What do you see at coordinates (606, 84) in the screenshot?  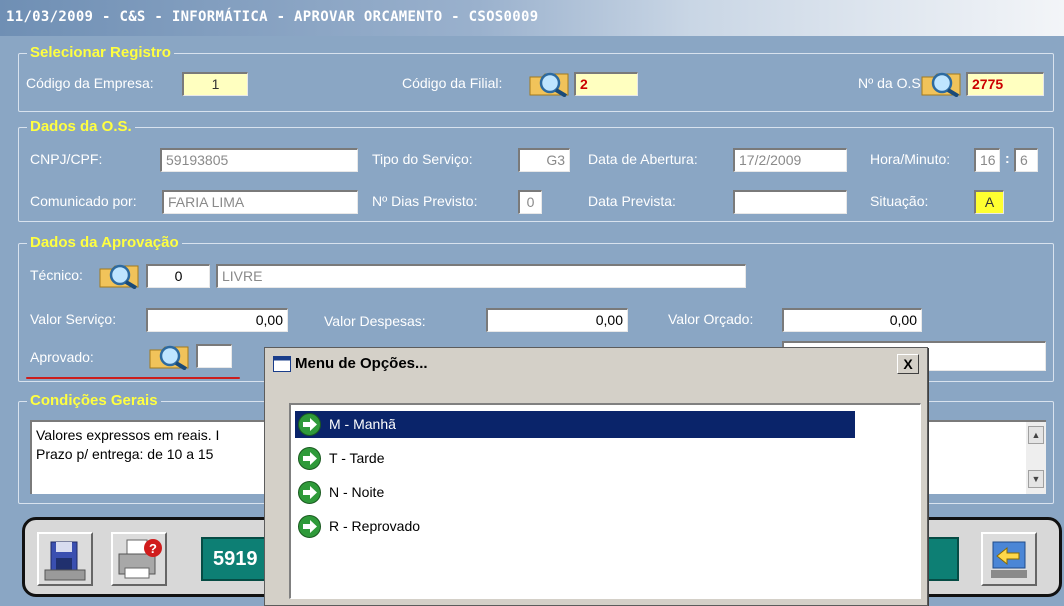 I see `filial-field: 2` at bounding box center [606, 84].